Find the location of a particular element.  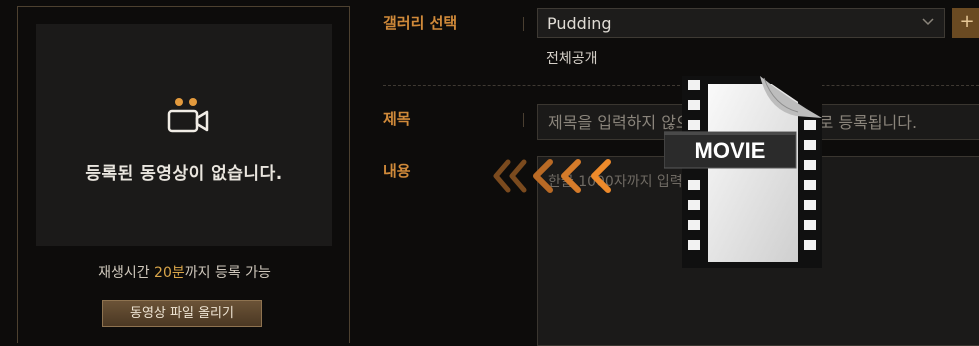

content-label: 내용 is located at coordinates (397, 171).